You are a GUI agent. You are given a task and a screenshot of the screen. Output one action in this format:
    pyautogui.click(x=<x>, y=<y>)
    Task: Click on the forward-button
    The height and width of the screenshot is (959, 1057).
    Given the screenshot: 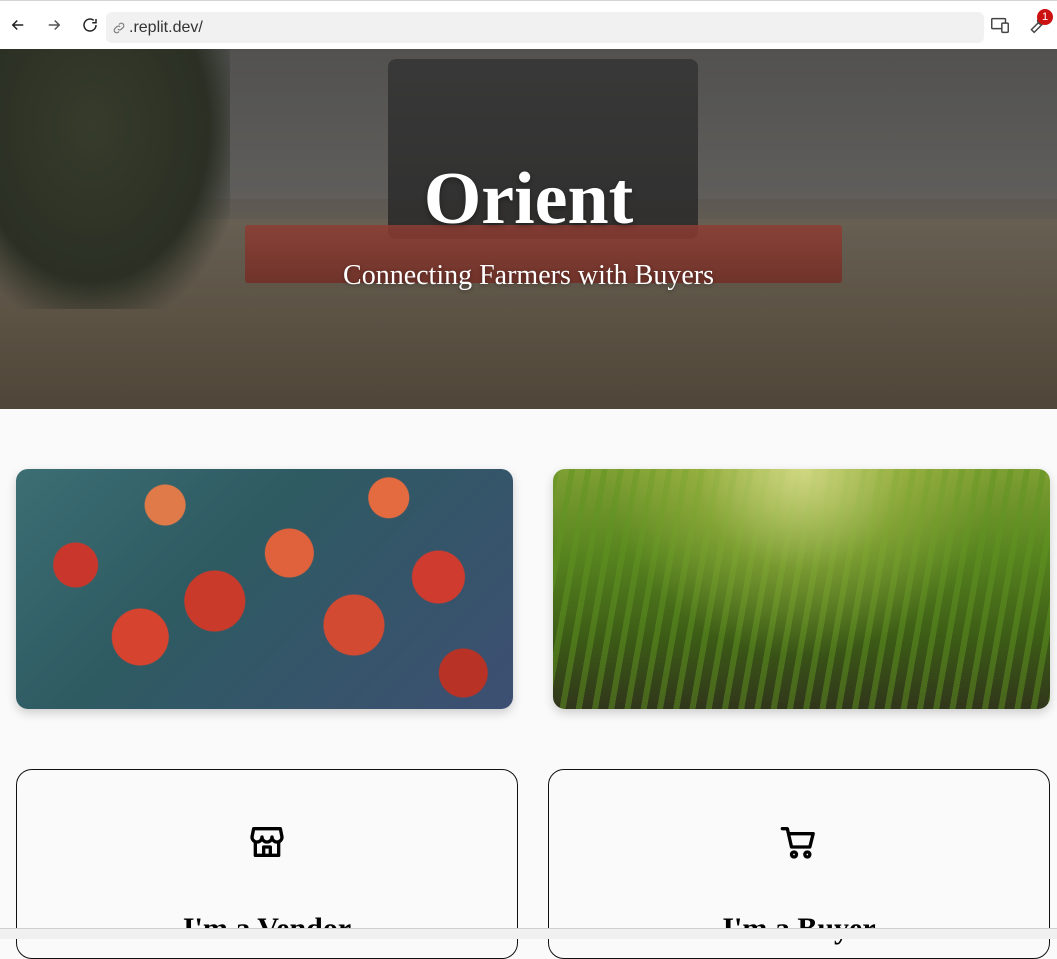 What is the action you would take?
    pyautogui.click(x=54, y=25)
    